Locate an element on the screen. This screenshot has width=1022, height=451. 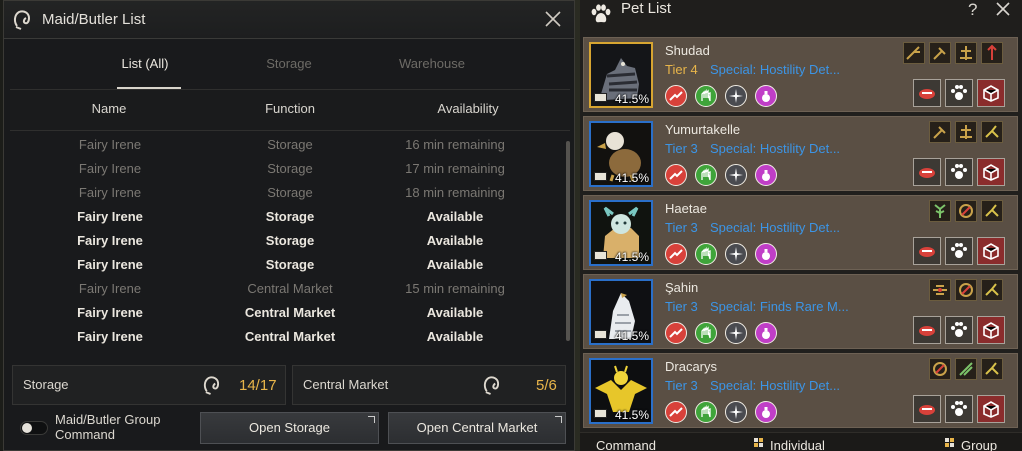
tab-warehouse: Warehouse is located at coordinates (432, 63).